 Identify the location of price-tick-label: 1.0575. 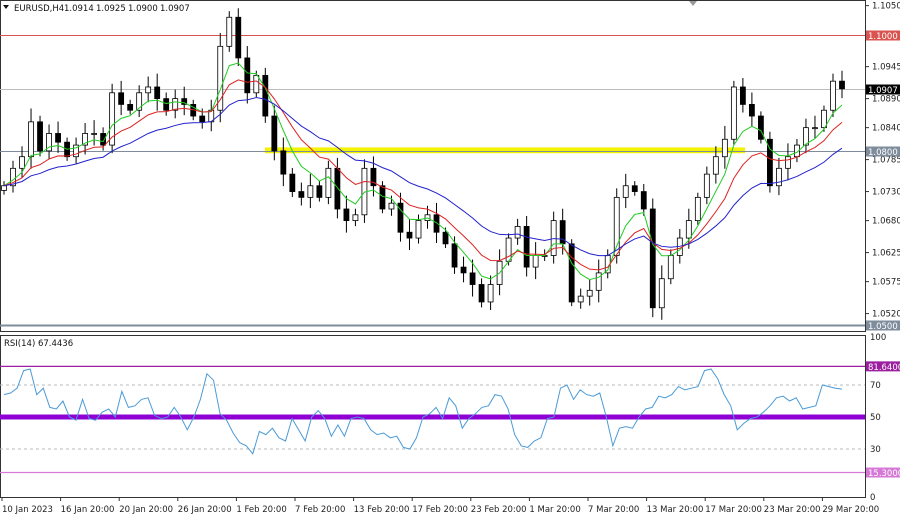
(886, 283).